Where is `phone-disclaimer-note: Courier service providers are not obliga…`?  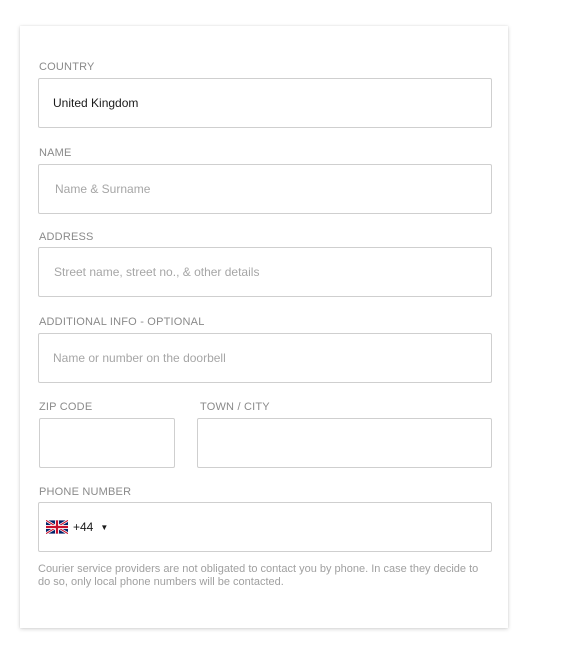 phone-disclaimer-note: Courier service providers are not obliga… is located at coordinates (258, 575).